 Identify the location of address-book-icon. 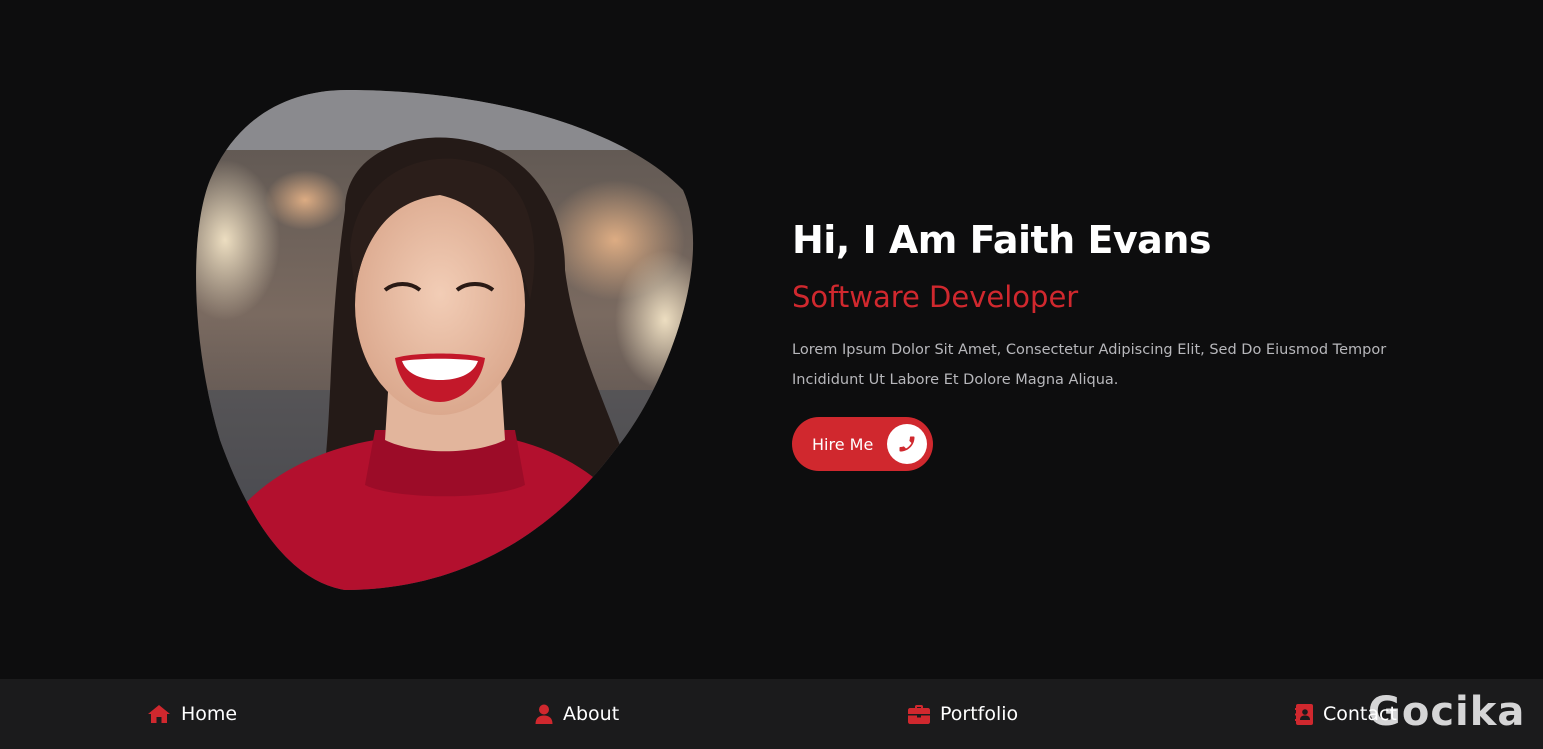
(1304, 714).